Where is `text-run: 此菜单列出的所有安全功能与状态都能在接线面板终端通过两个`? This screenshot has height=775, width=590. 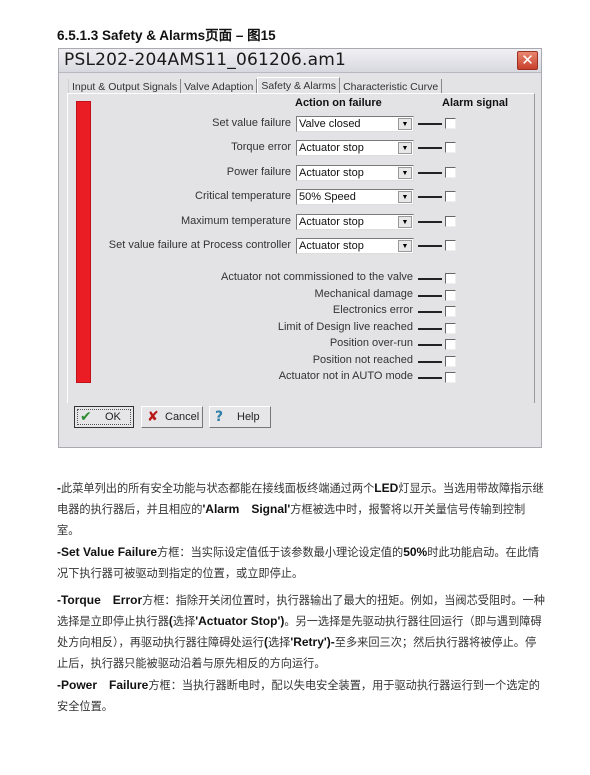 text-run: 此菜单列出的所有安全功能与状态都能在接线面板终端通过两个 is located at coordinates (218, 488).